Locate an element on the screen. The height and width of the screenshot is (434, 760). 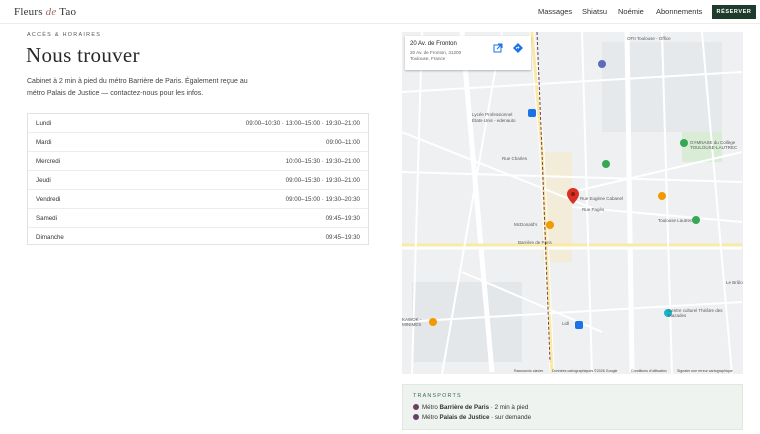
nav-massages: Massages is located at coordinates (555, 11).